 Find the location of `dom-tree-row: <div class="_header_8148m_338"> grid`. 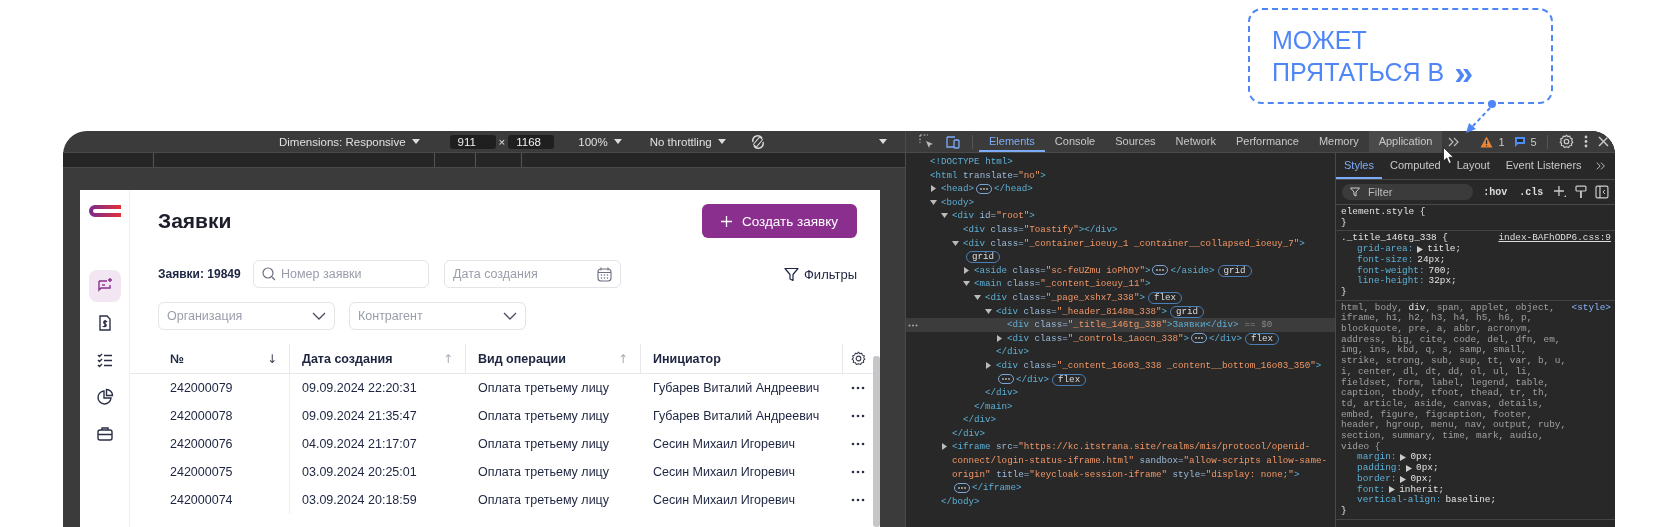

dom-tree-row: <div class="_header_8148m_338"> grid is located at coordinates (1120, 311).